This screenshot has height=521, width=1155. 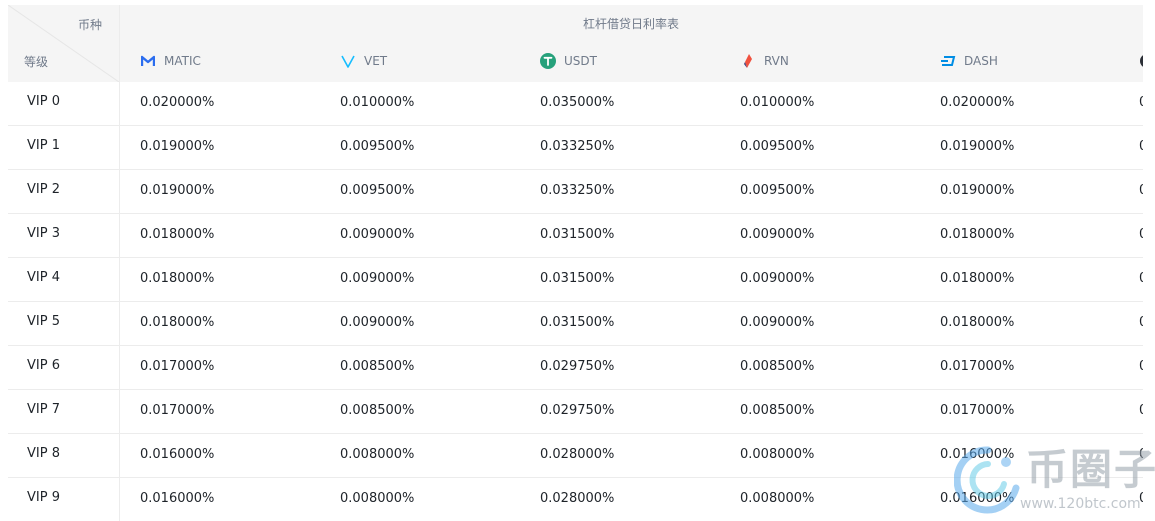 What do you see at coordinates (43, 409) in the screenshot?
I see `vip-level: VIP 7` at bounding box center [43, 409].